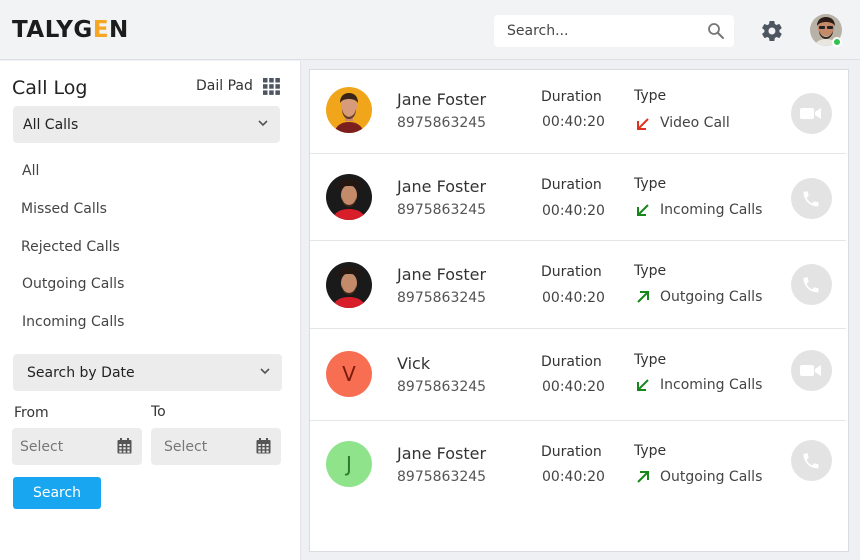 This screenshot has height=560, width=860. Describe the element at coordinates (73, 322) in the screenshot. I see `filter-item-incoming: Incoming Calls` at that location.